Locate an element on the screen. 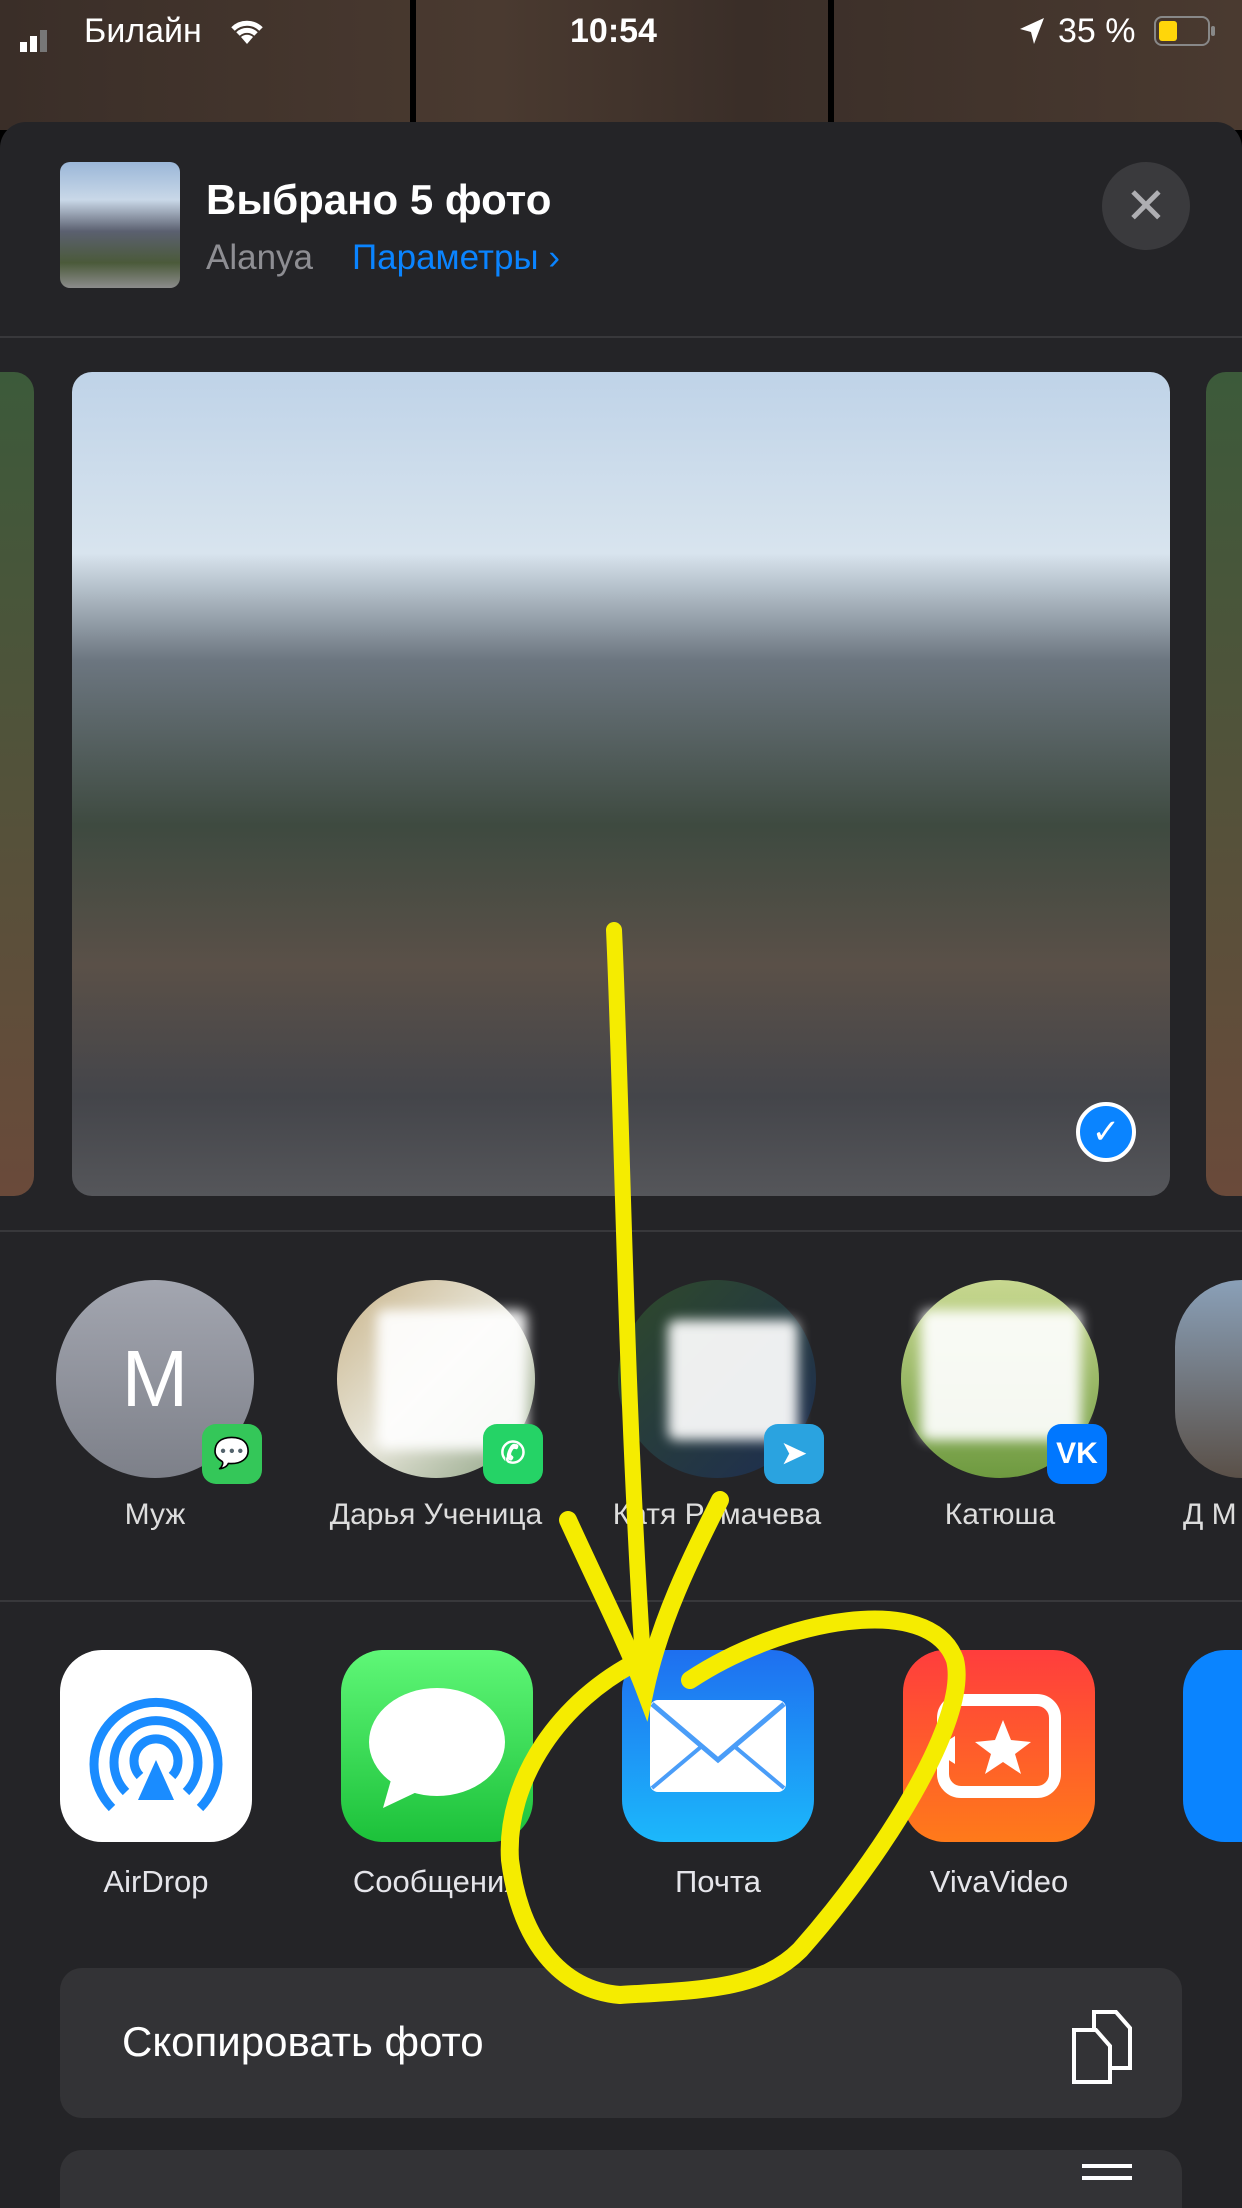  action-label: Скопировать фото is located at coordinates (303, 2041).